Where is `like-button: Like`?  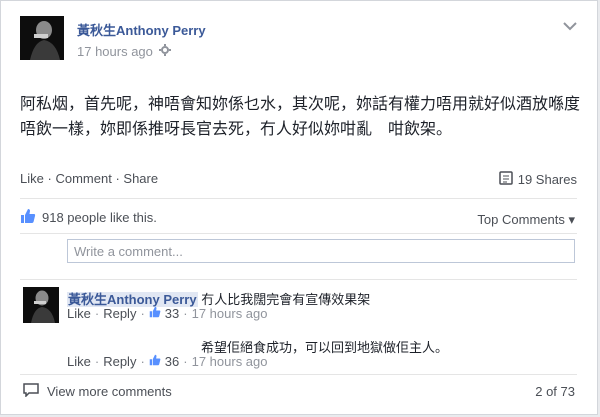
like-button: Like is located at coordinates (32, 178).